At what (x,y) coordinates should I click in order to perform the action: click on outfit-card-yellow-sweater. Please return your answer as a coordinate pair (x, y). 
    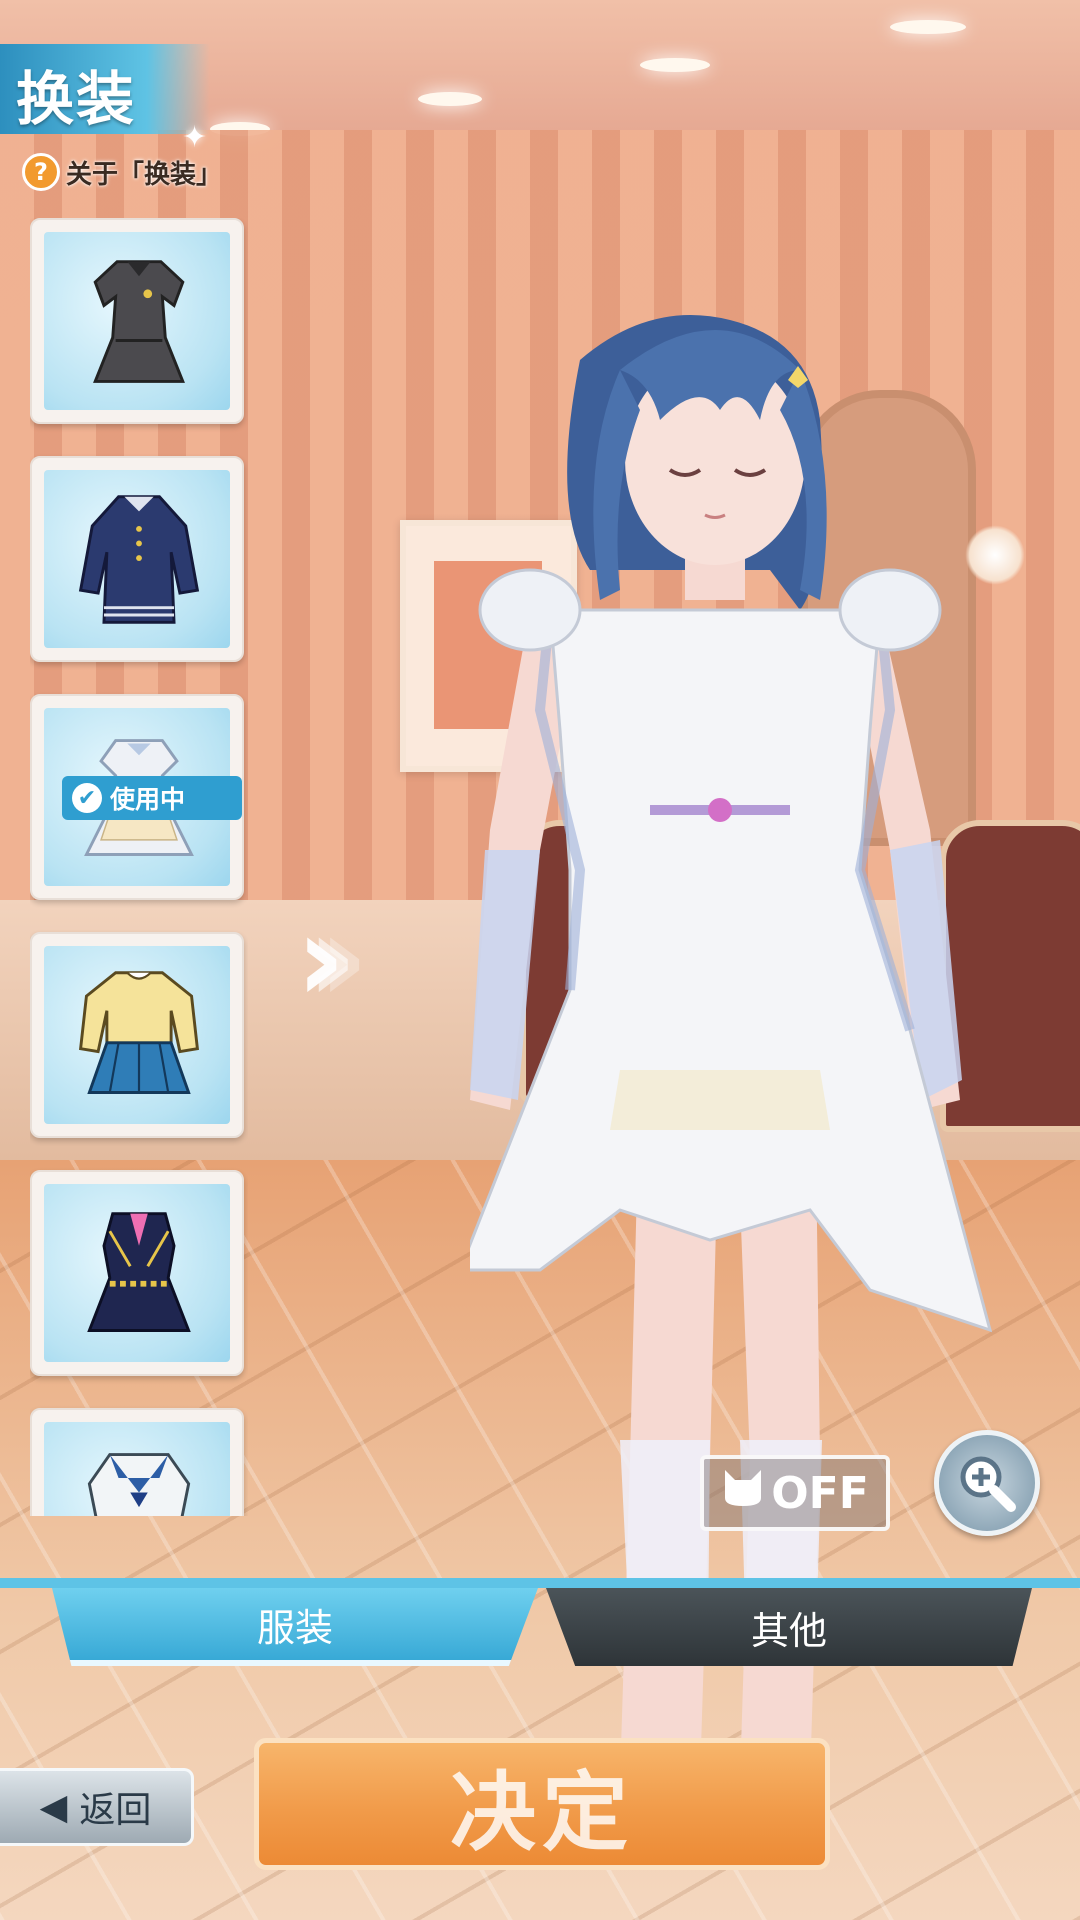
    Looking at the image, I should click on (137, 1035).